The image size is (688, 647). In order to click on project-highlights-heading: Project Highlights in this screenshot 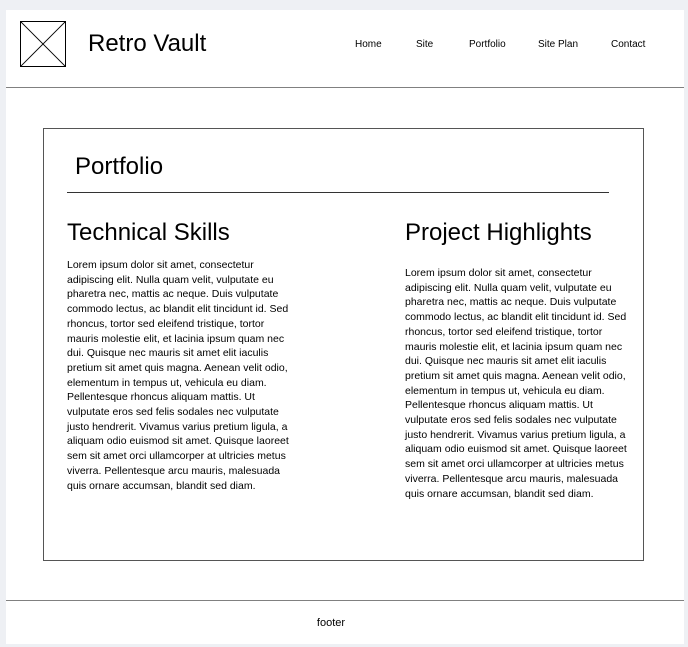, I will do `click(498, 232)`.